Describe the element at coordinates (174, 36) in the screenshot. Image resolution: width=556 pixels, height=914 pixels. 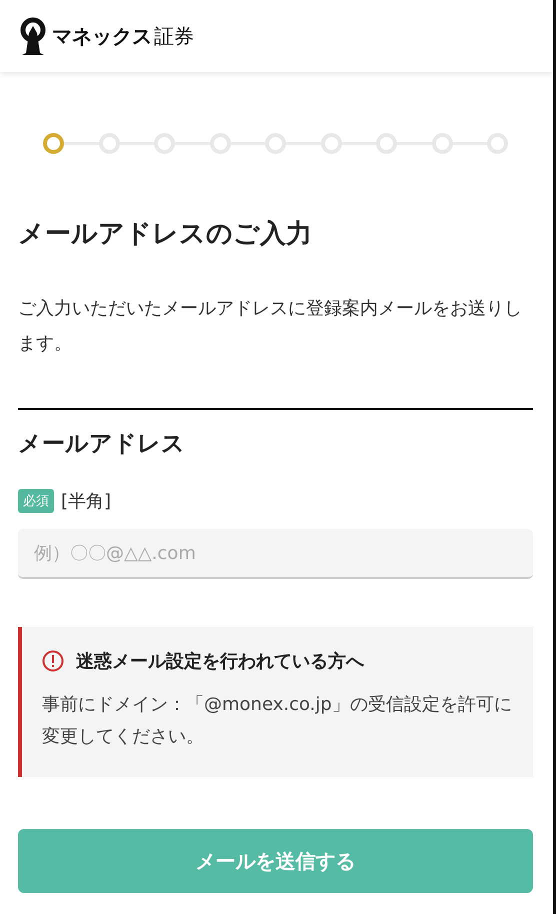
I see `logo-suffix: 証券` at that location.